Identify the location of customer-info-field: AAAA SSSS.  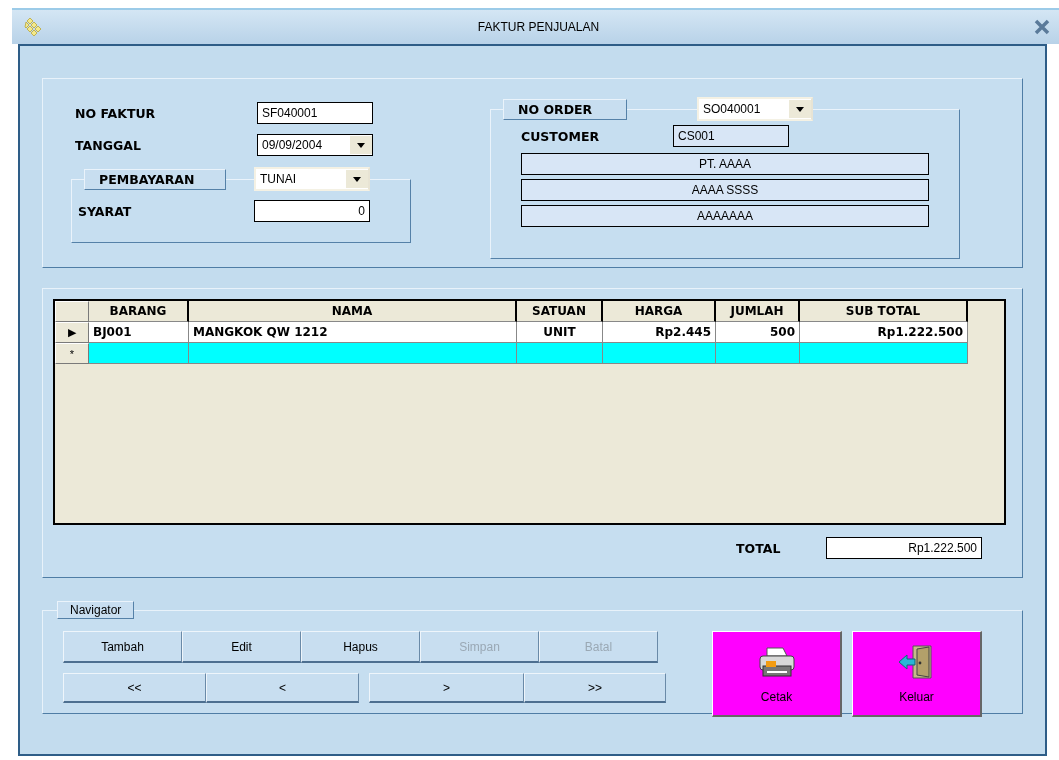
(725, 190).